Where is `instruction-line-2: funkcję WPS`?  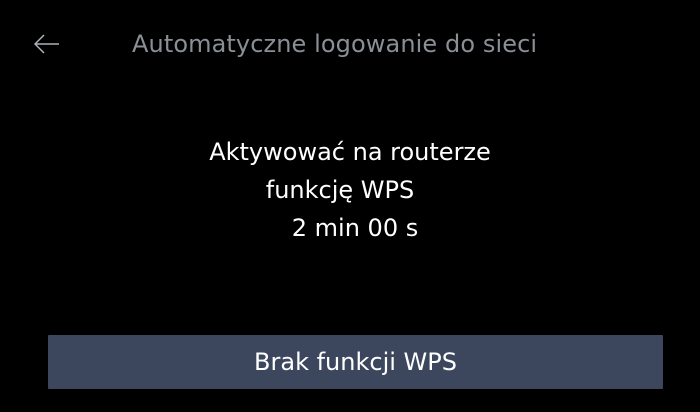 instruction-line-2: funkcję WPS is located at coordinates (340, 190).